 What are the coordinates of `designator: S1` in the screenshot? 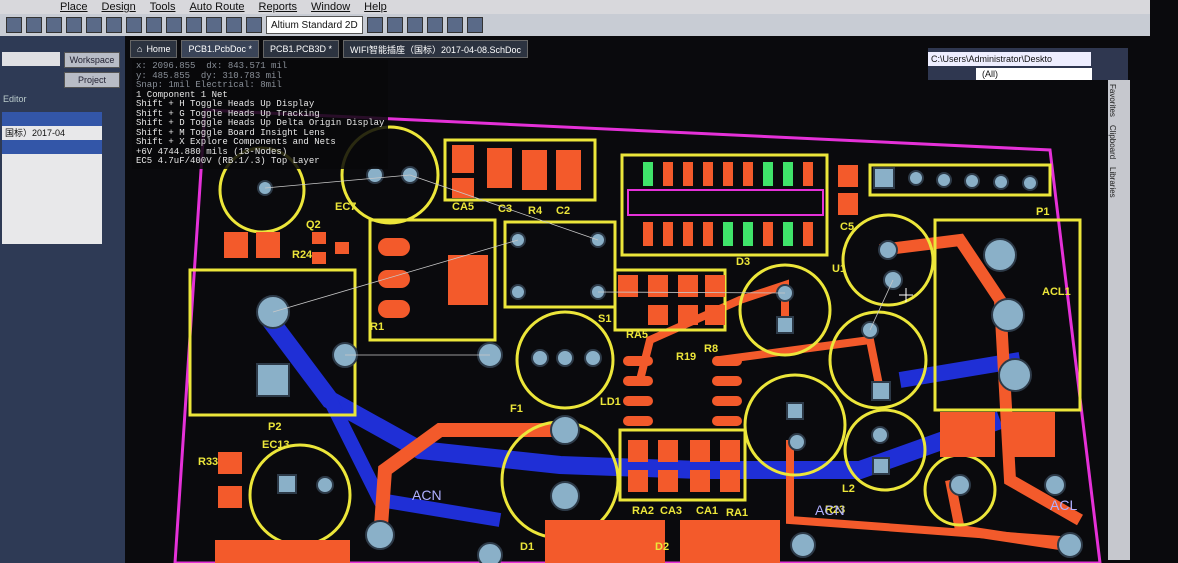 It's located at (604, 319).